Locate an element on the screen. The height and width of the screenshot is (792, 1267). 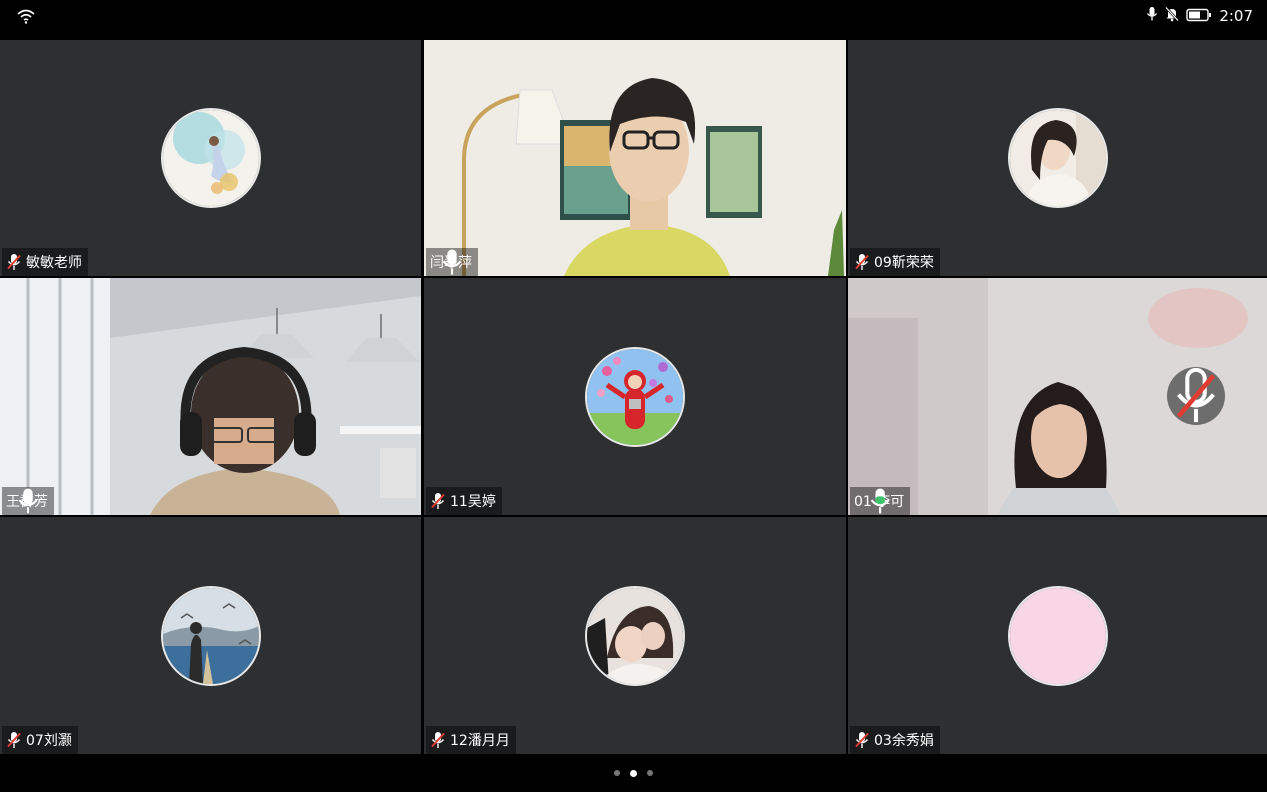
participant-label: 敏敏老师 is located at coordinates (45, 262).